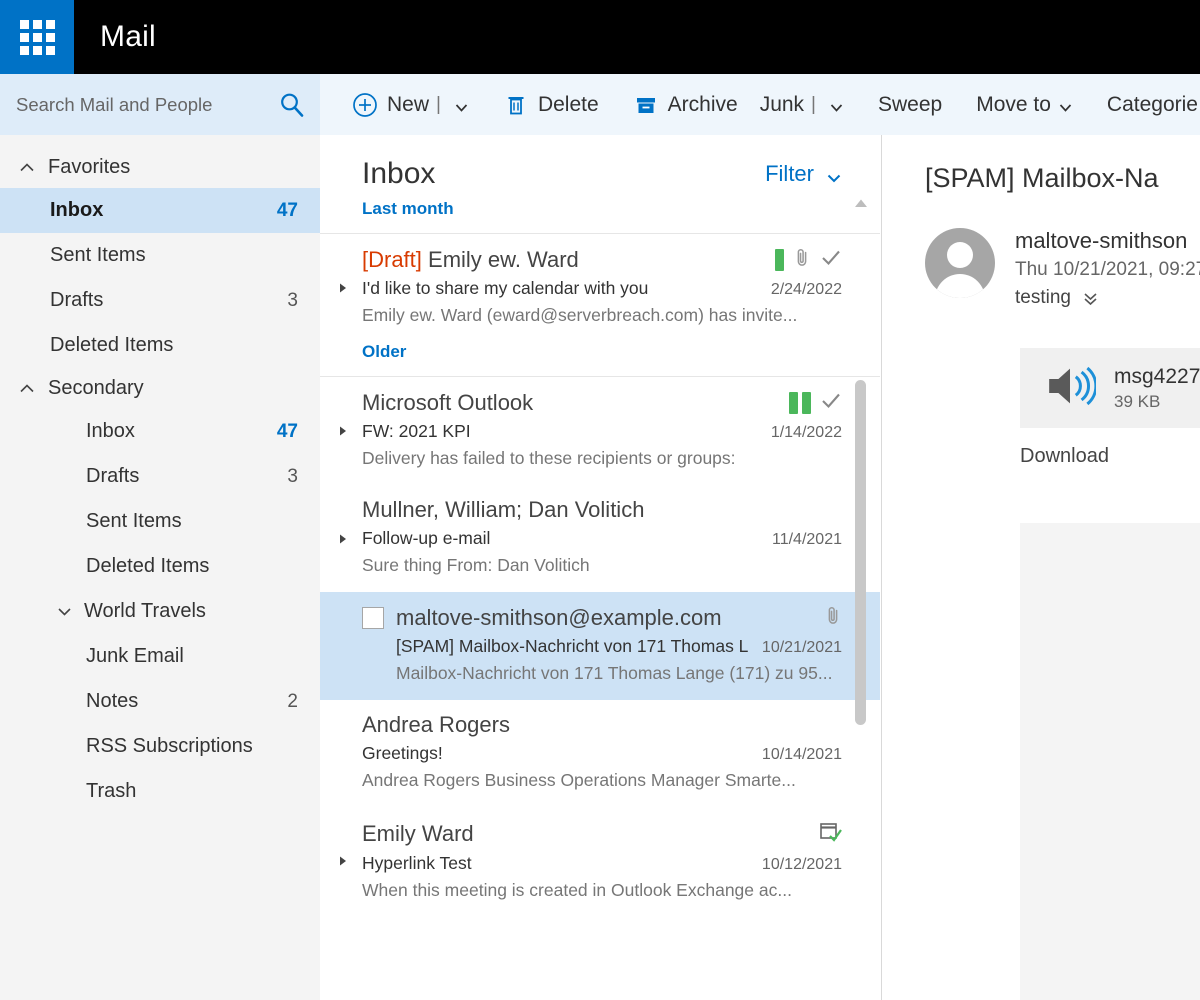  Describe the element at coordinates (147, 104) in the screenshot. I see `search-input` at that location.